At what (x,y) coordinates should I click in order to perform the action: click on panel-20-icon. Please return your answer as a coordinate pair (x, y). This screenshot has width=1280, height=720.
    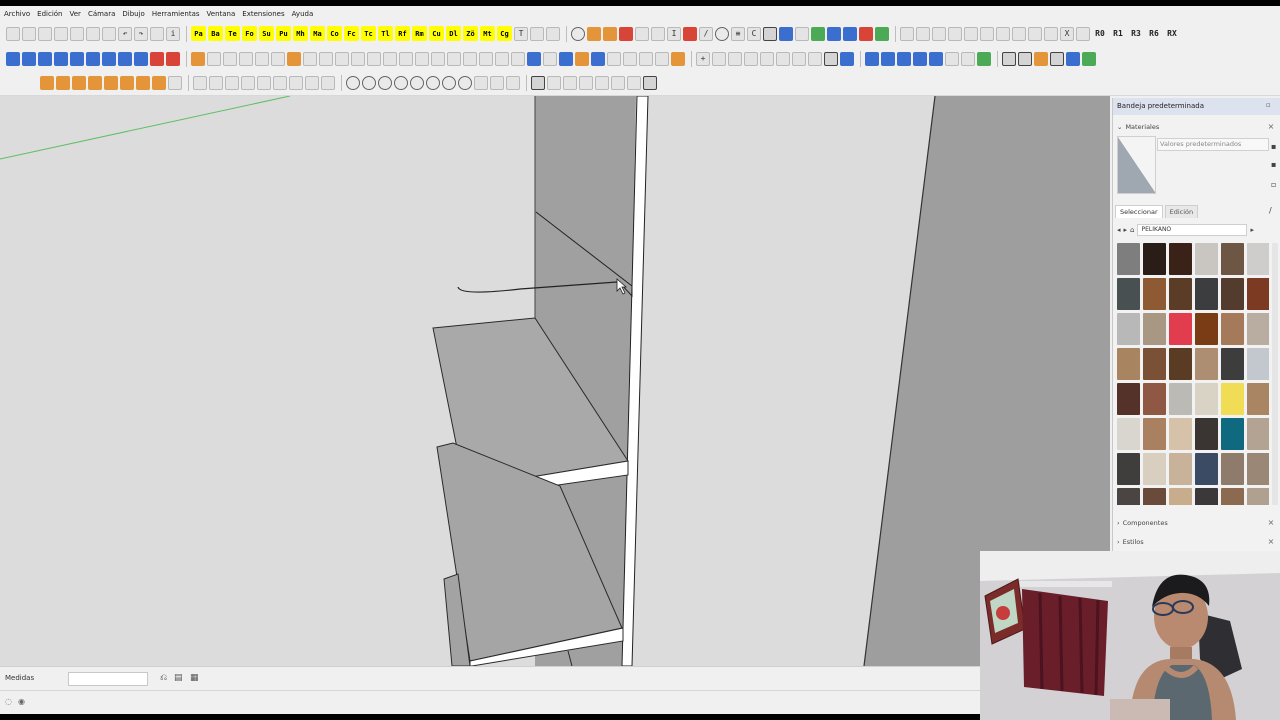
    Looking at the image, I should click on (598, 58).